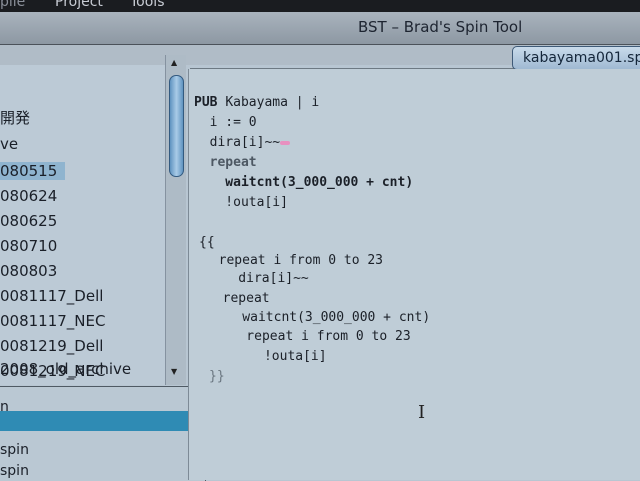 The height and width of the screenshot is (481, 640). What do you see at coordinates (320, 6) in the screenshot?
I see `menu-bar: pile Project Tools` at bounding box center [320, 6].